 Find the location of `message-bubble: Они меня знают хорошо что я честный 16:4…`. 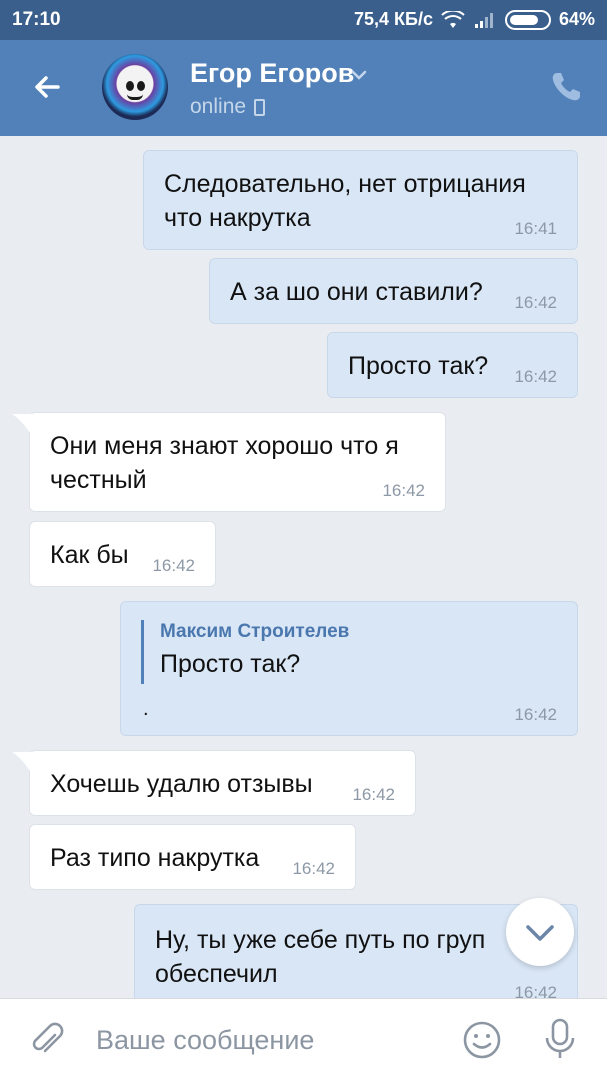

message-bubble: Они меня знают хорошо что я честный 16:4… is located at coordinates (237, 462).